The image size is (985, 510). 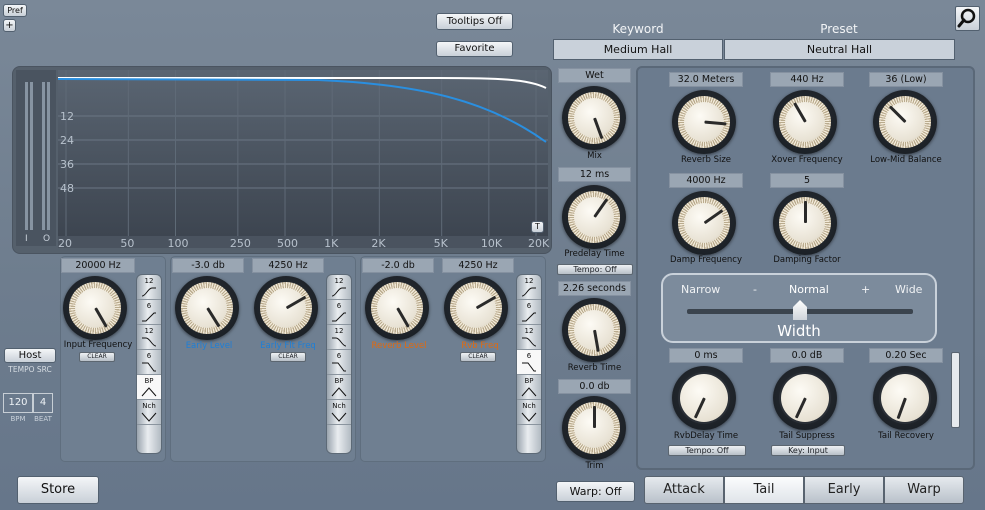 I want to click on search-button, so click(x=967, y=18).